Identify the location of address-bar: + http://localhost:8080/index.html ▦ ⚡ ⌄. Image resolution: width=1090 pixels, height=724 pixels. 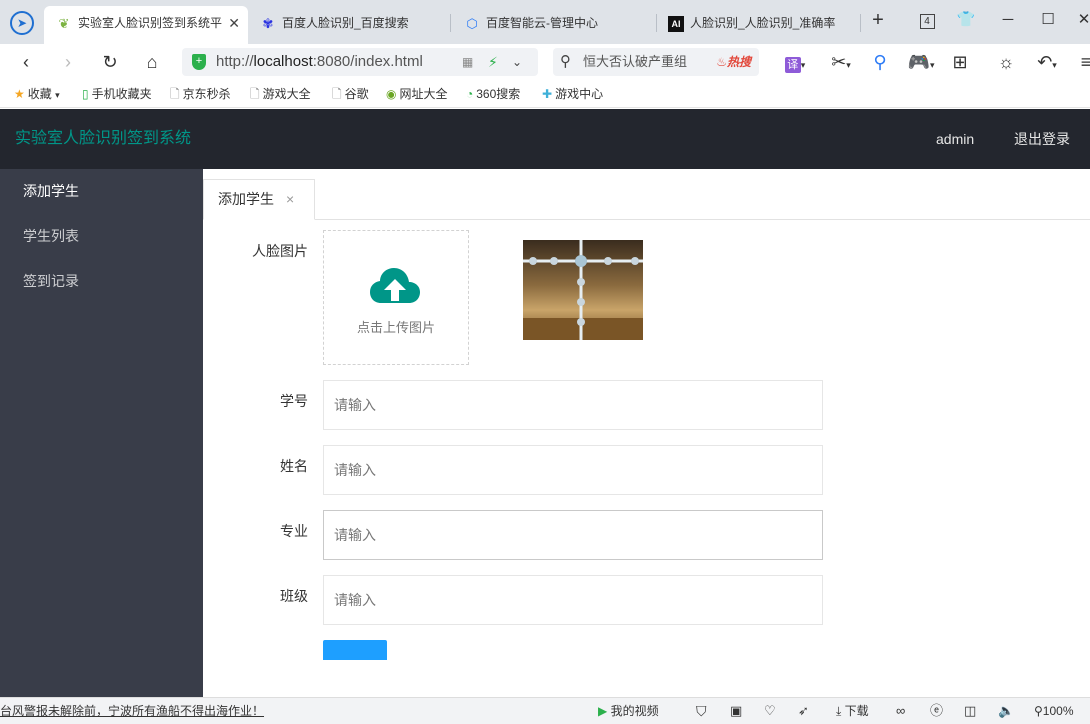
(360, 62).